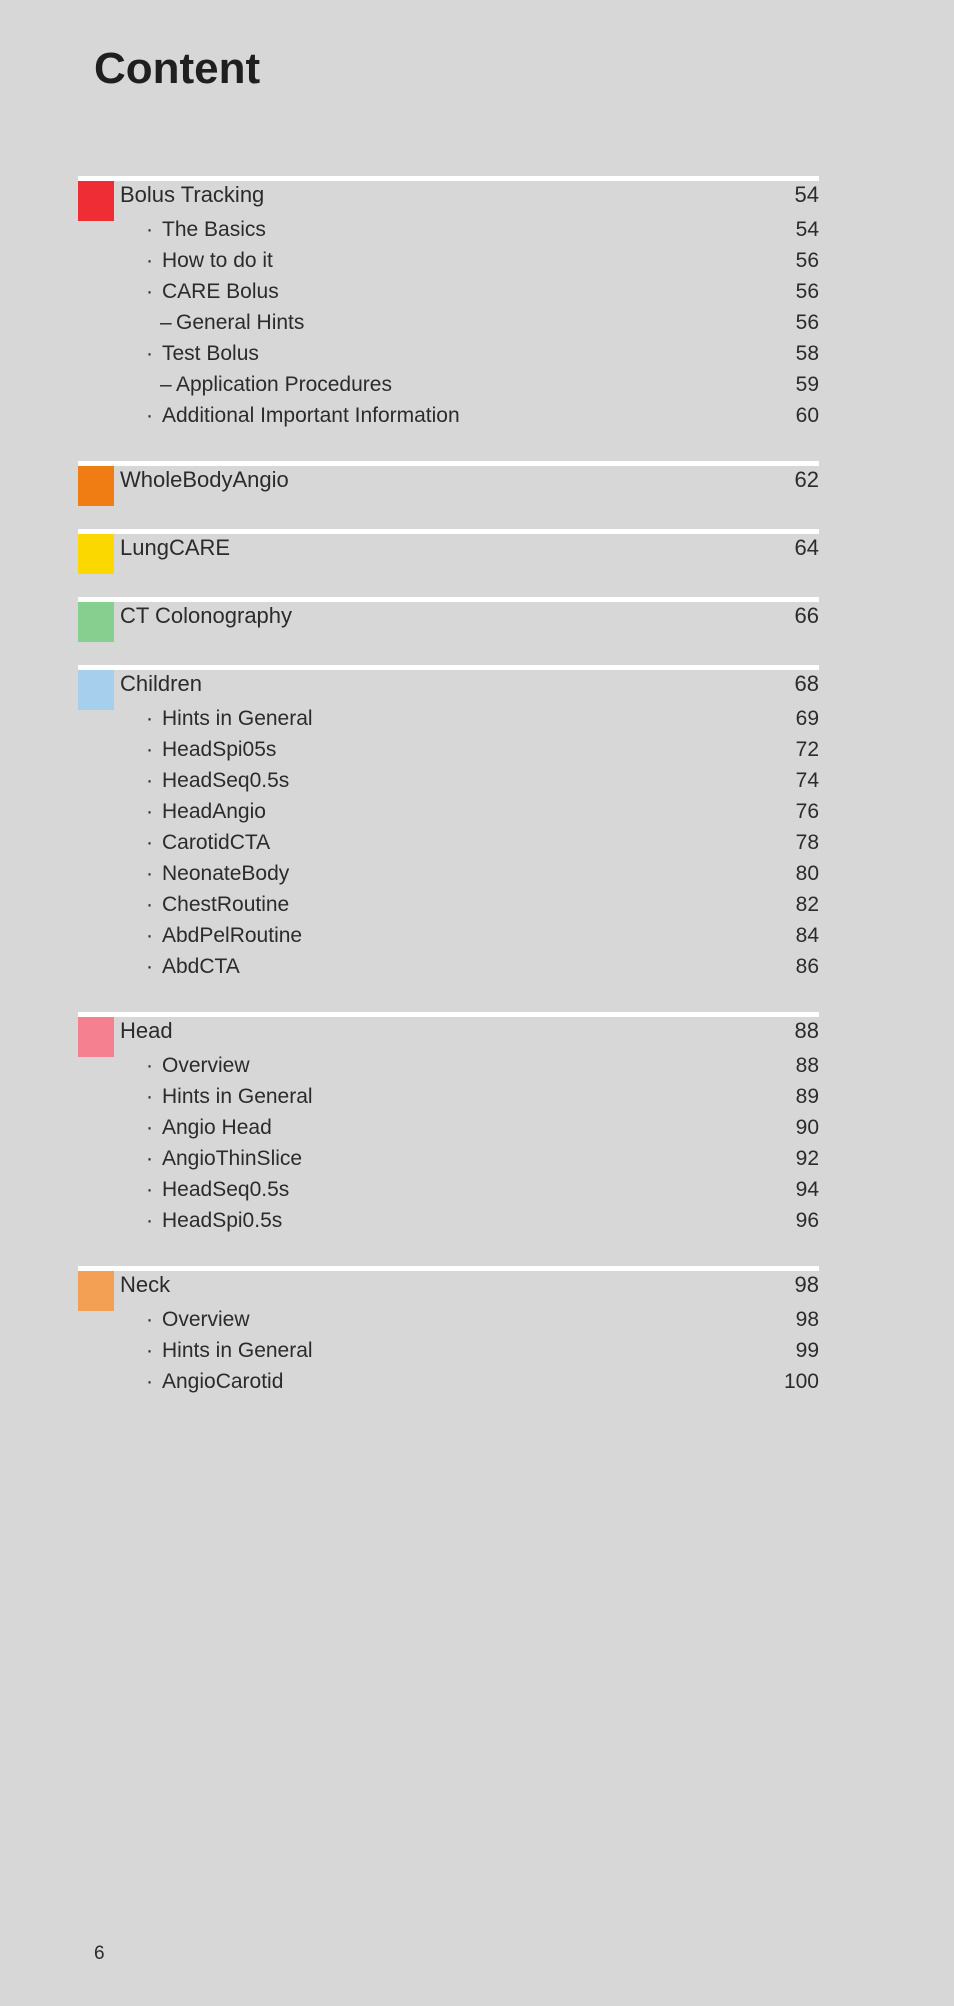 The image size is (954, 2006). What do you see at coordinates (807, 966) in the screenshot?
I see `toc-page-number: 86` at bounding box center [807, 966].